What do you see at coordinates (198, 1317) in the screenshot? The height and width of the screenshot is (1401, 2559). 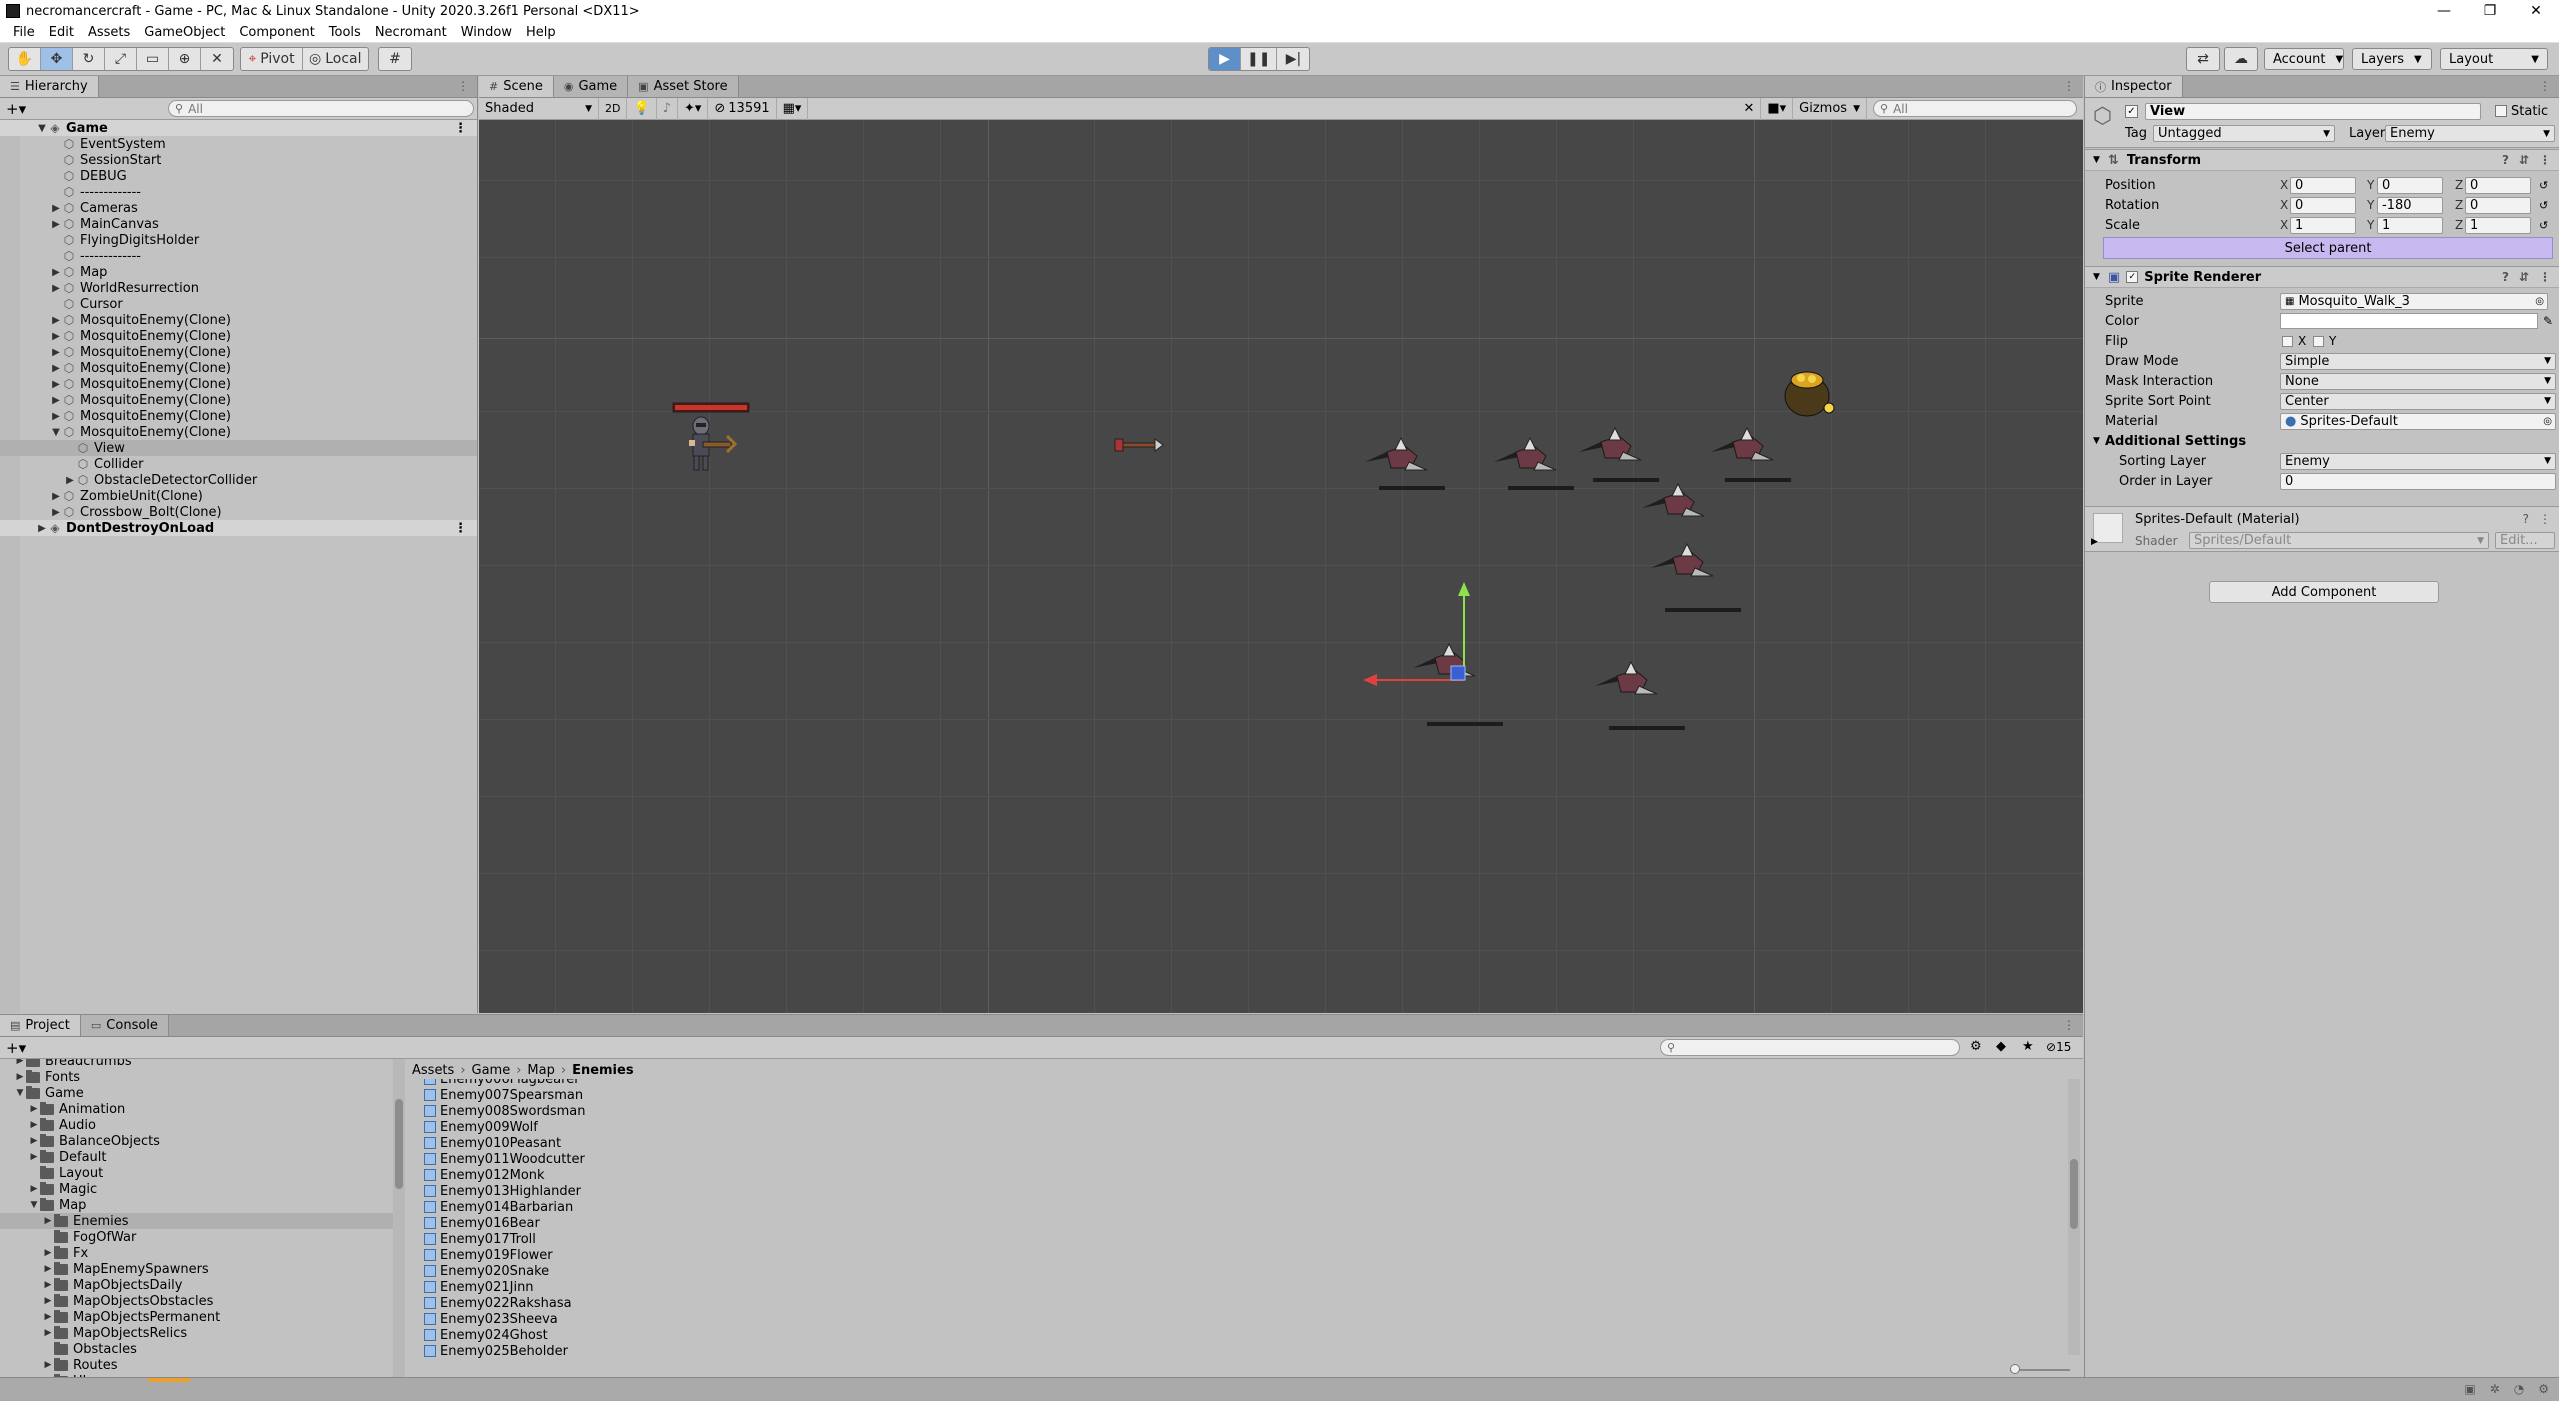 I see `folder-tree-item: ▶ MapObjectsPermanent` at bounding box center [198, 1317].